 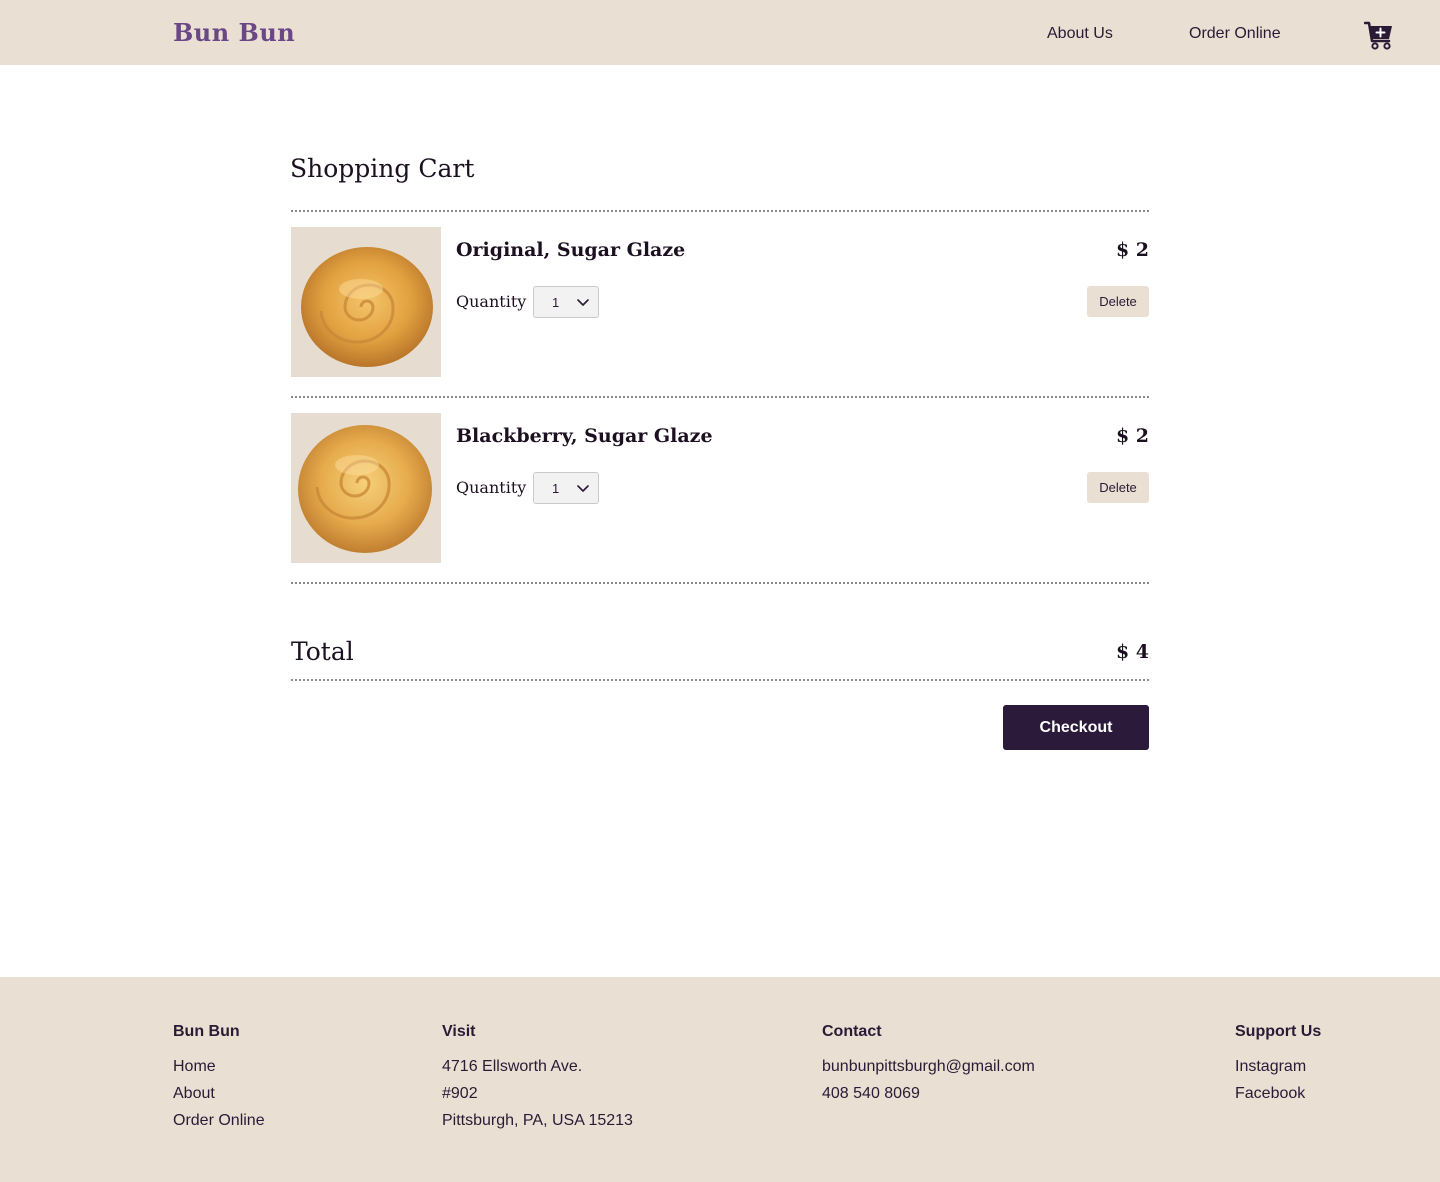 What do you see at coordinates (584, 436) in the screenshot?
I see `item-name: Blackberry, Sugar Glaze` at bounding box center [584, 436].